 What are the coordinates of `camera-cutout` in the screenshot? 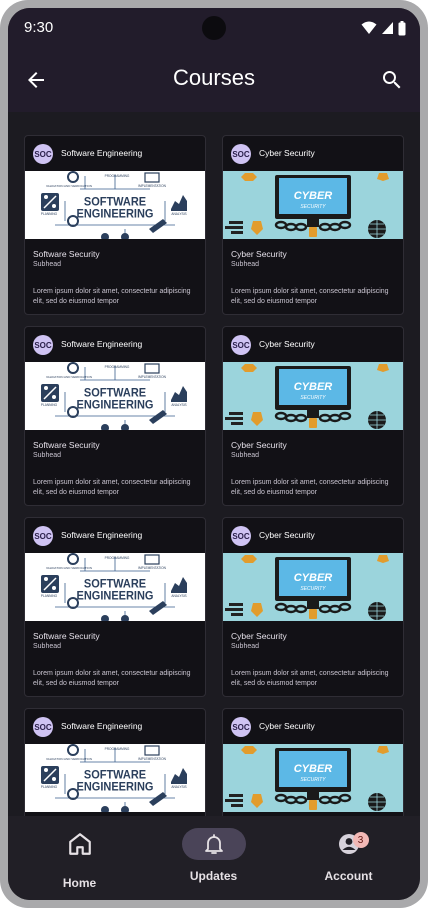 It's located at (214, 28).